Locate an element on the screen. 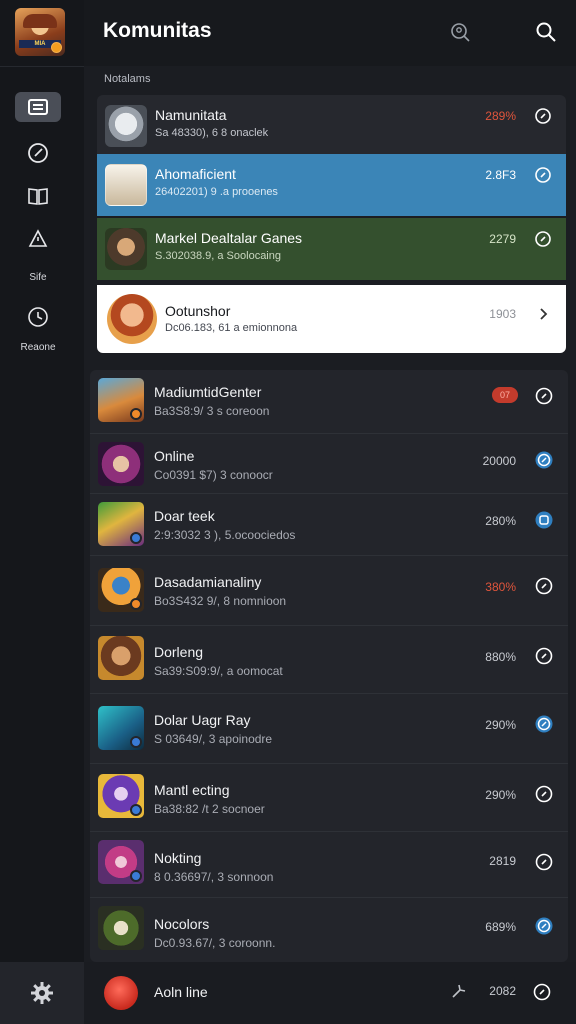 Image resolution: width=576 pixels, height=1024 pixels. community-meta: Dc0.93.67/, 3 coroonn. is located at coordinates (215, 943).